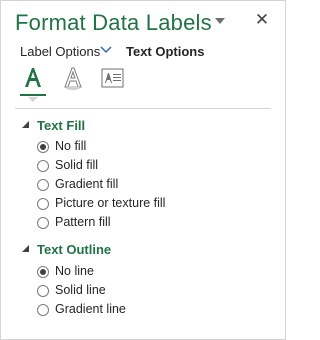 The image size is (320, 340). What do you see at coordinates (73, 79) in the screenshot?
I see `text-effects-icon` at bounding box center [73, 79].